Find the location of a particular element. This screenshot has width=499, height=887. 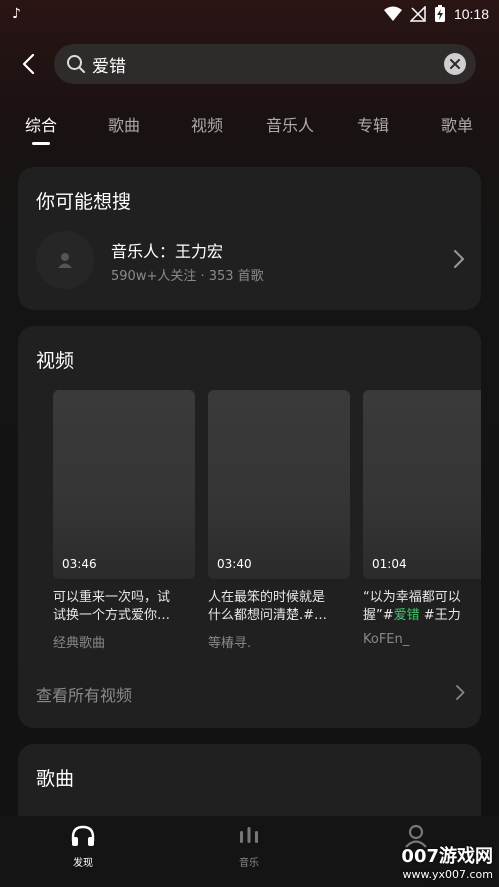

video-thumbnail: 03:46 is located at coordinates (124, 484).